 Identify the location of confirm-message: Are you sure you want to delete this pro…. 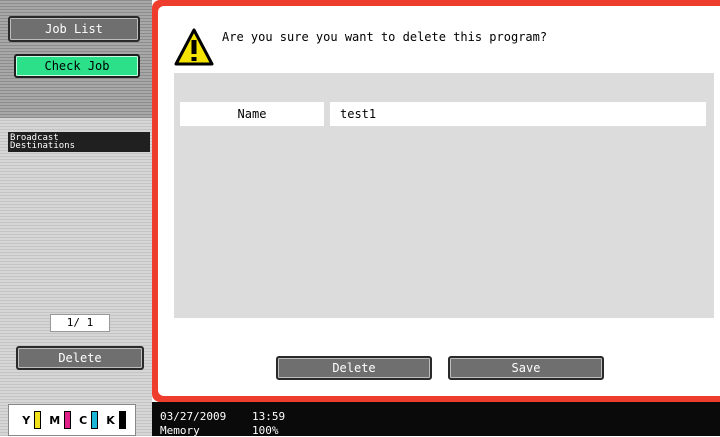
(385, 37).